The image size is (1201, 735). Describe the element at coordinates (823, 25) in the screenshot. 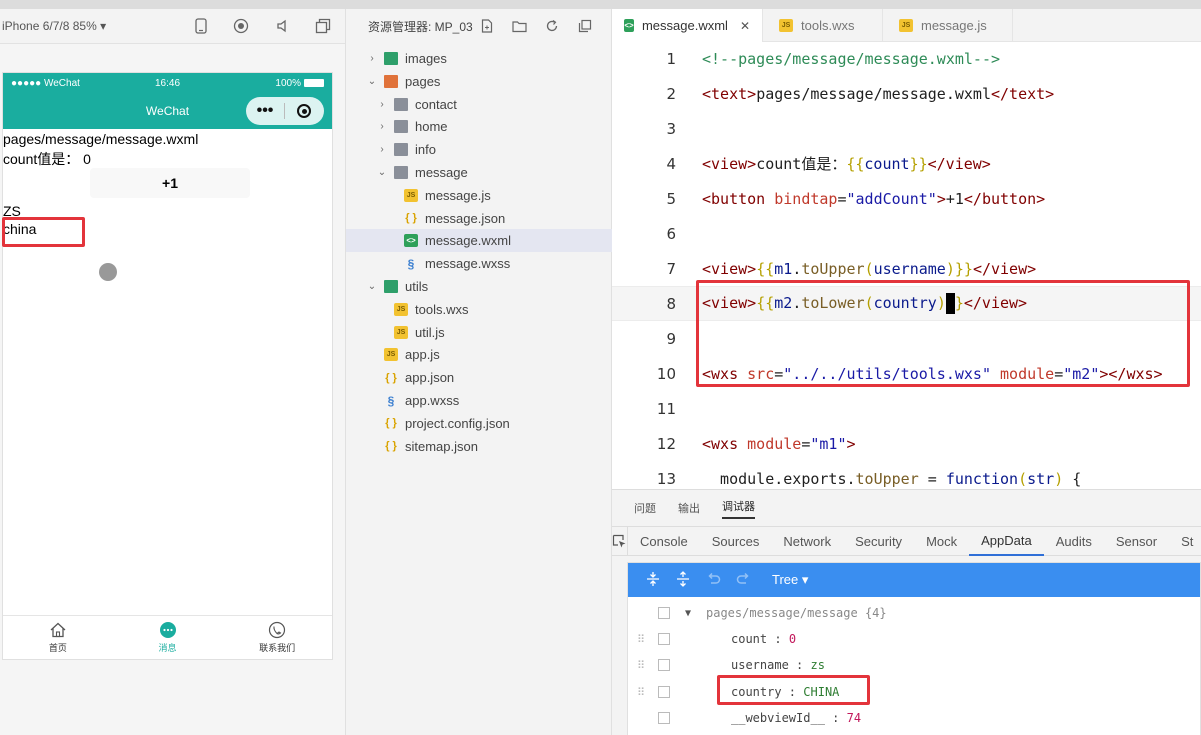

I see `tab-tools-wxs: JS tools.wxs` at that location.